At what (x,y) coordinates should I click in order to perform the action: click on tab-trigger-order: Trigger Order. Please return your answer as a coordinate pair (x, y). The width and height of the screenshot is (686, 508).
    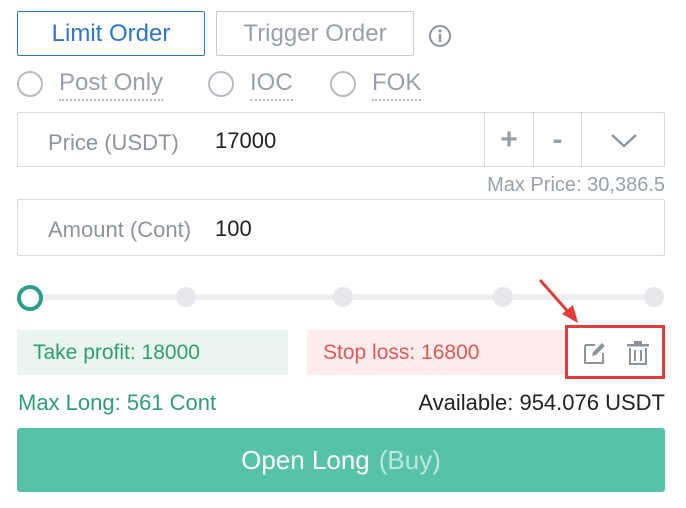
    Looking at the image, I should click on (315, 33).